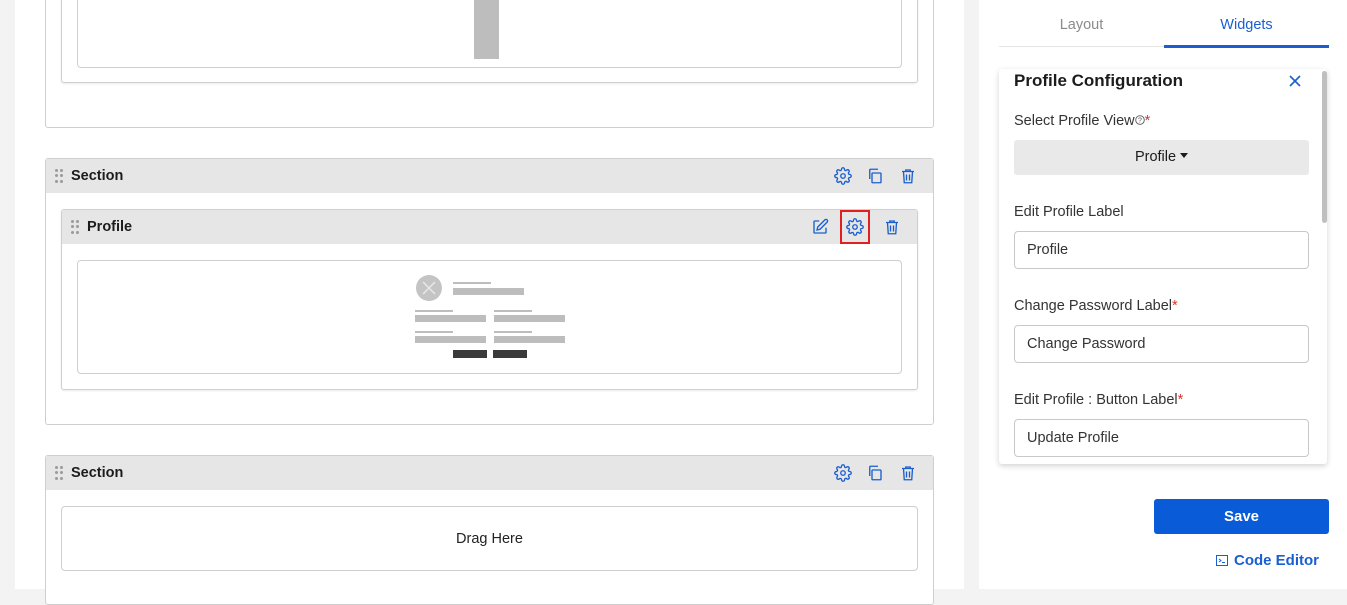 The width and height of the screenshot is (1347, 605). I want to click on widget-preview-top, so click(489, 34).